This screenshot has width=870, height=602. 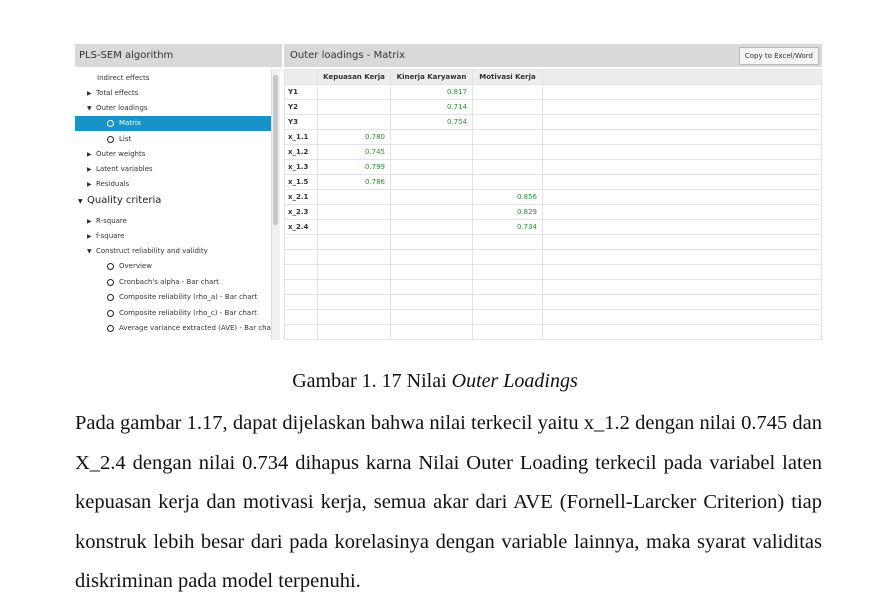 What do you see at coordinates (301, 197) in the screenshot?
I see `row-header: x_2.1` at bounding box center [301, 197].